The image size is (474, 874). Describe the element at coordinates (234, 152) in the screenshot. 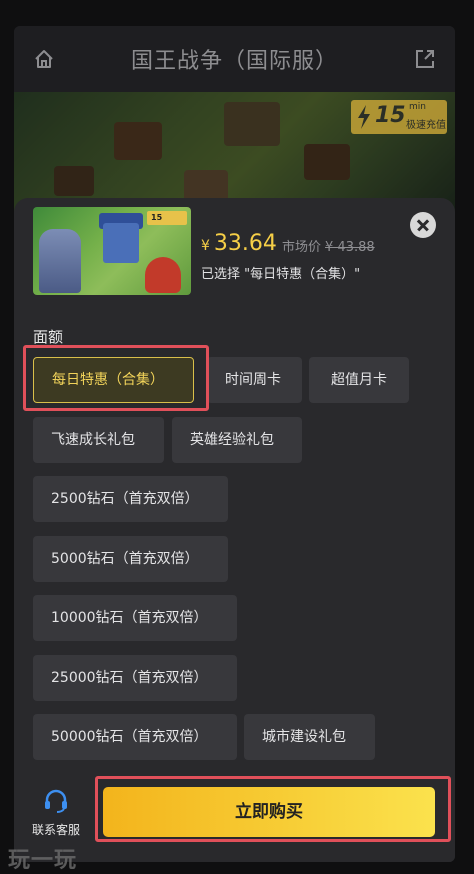

I see `game-banner: 15 min 极速充值` at that location.